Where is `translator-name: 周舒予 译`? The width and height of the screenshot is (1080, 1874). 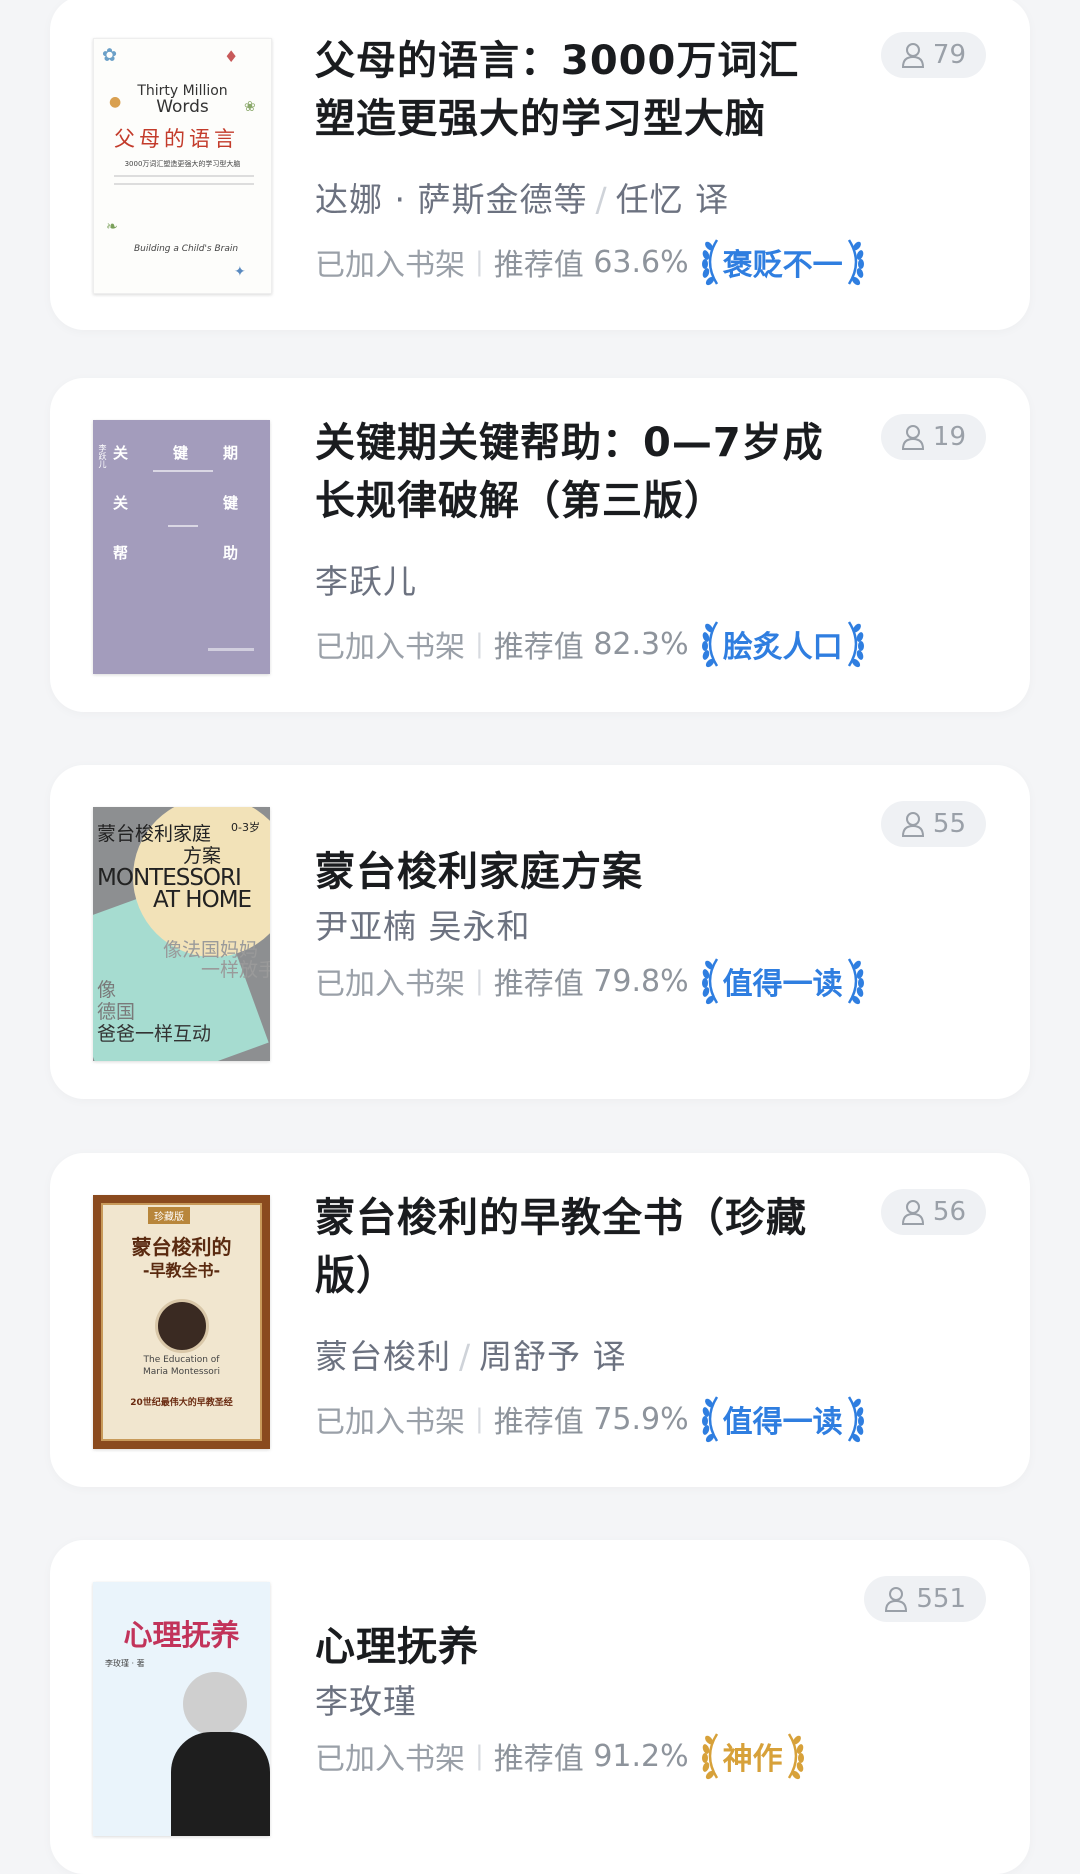 translator-name: 周舒予 译 is located at coordinates (553, 1356).